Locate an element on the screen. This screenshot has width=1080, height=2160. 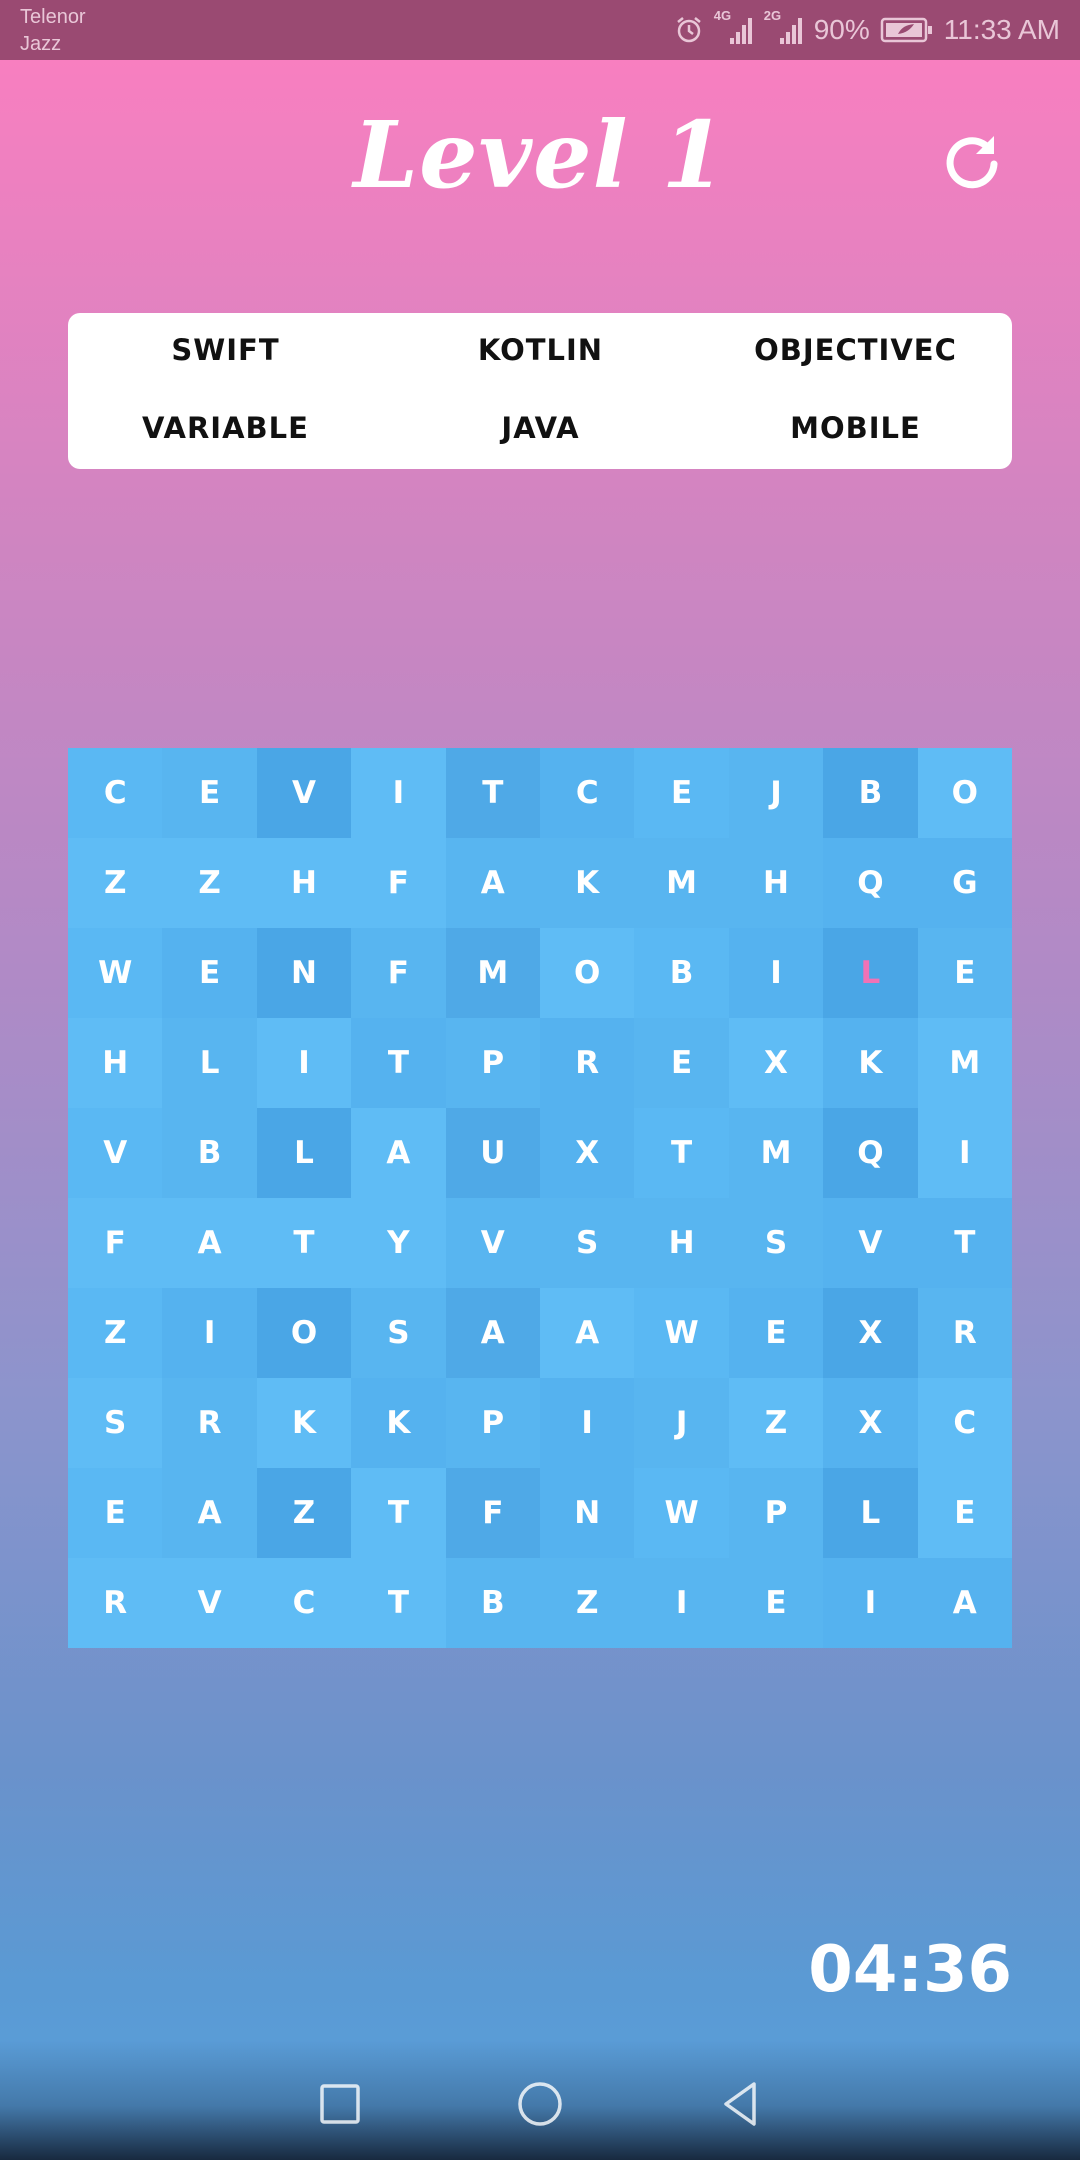
refresh-button is located at coordinates (972, 160).